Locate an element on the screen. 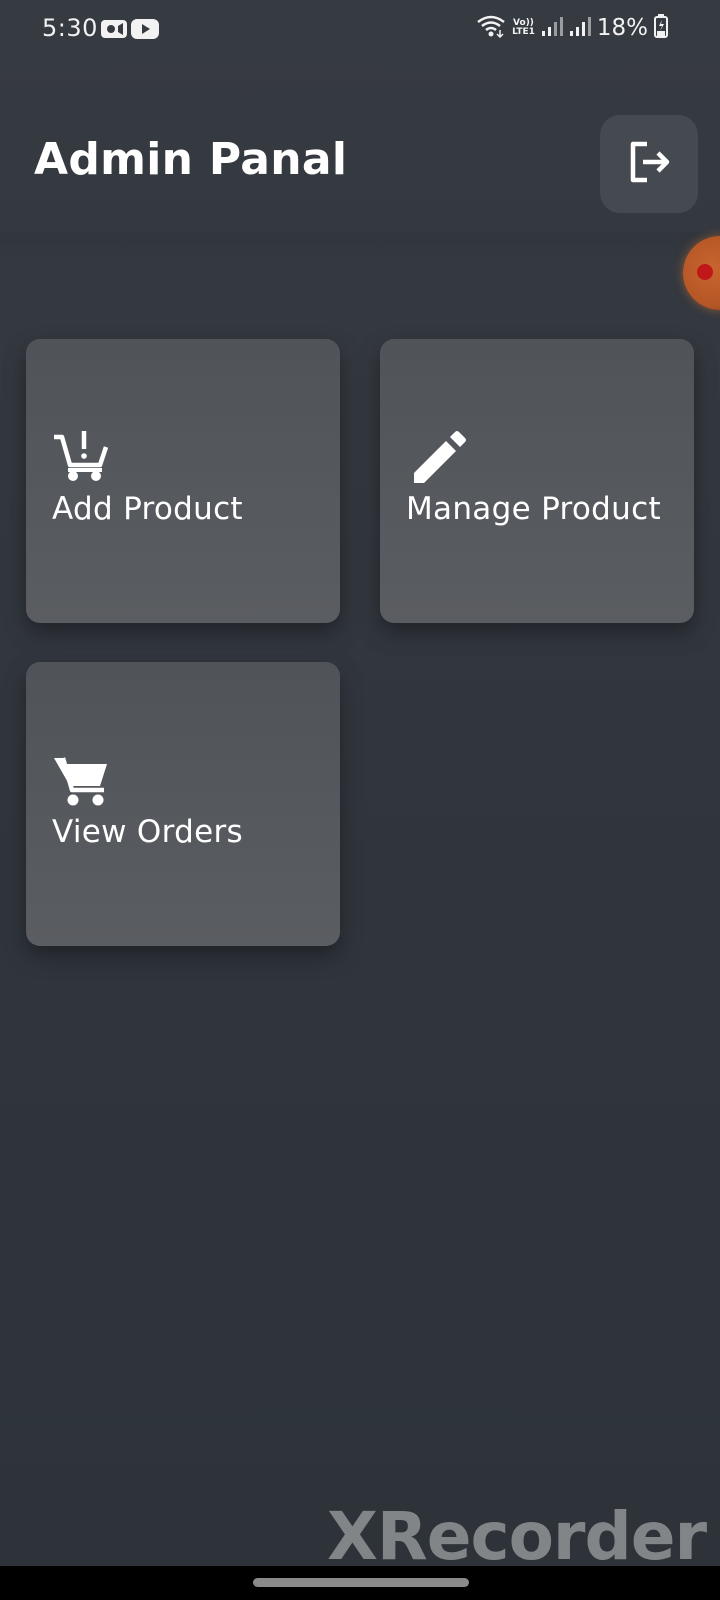 This screenshot has height=1600, width=720. logout-button is located at coordinates (649, 164).